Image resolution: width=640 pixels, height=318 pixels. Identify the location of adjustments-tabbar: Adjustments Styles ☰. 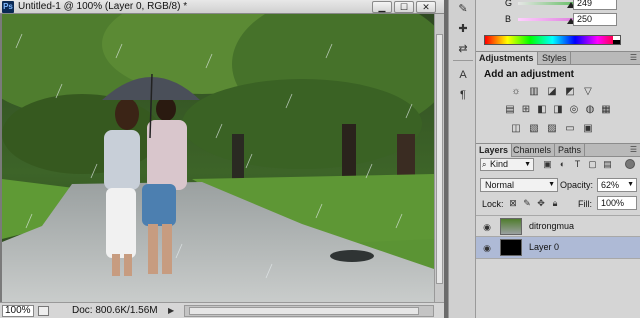
(558, 58).